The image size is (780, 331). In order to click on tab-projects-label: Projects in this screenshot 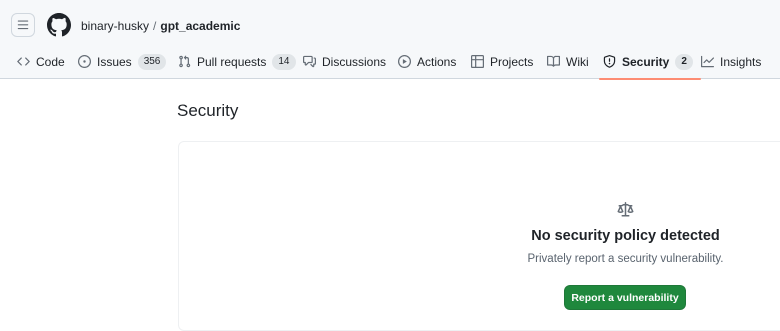, I will do `click(512, 61)`.